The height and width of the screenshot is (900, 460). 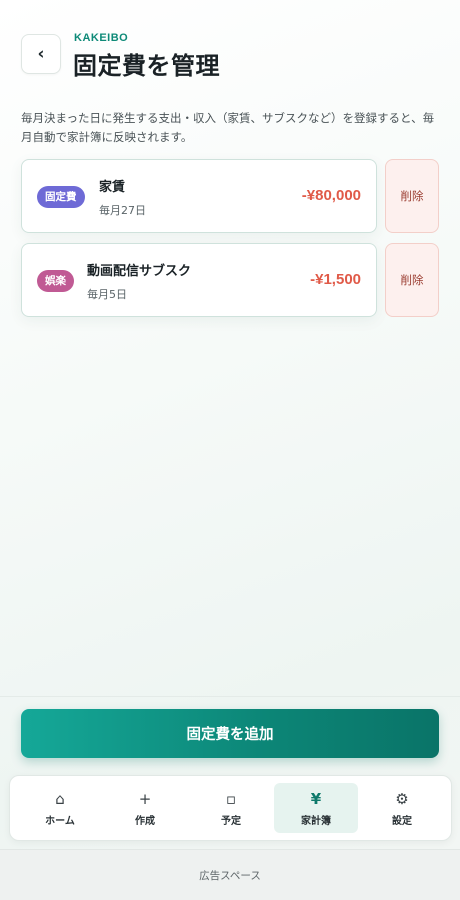 I want to click on gear-icon: ⚙, so click(x=402, y=798).